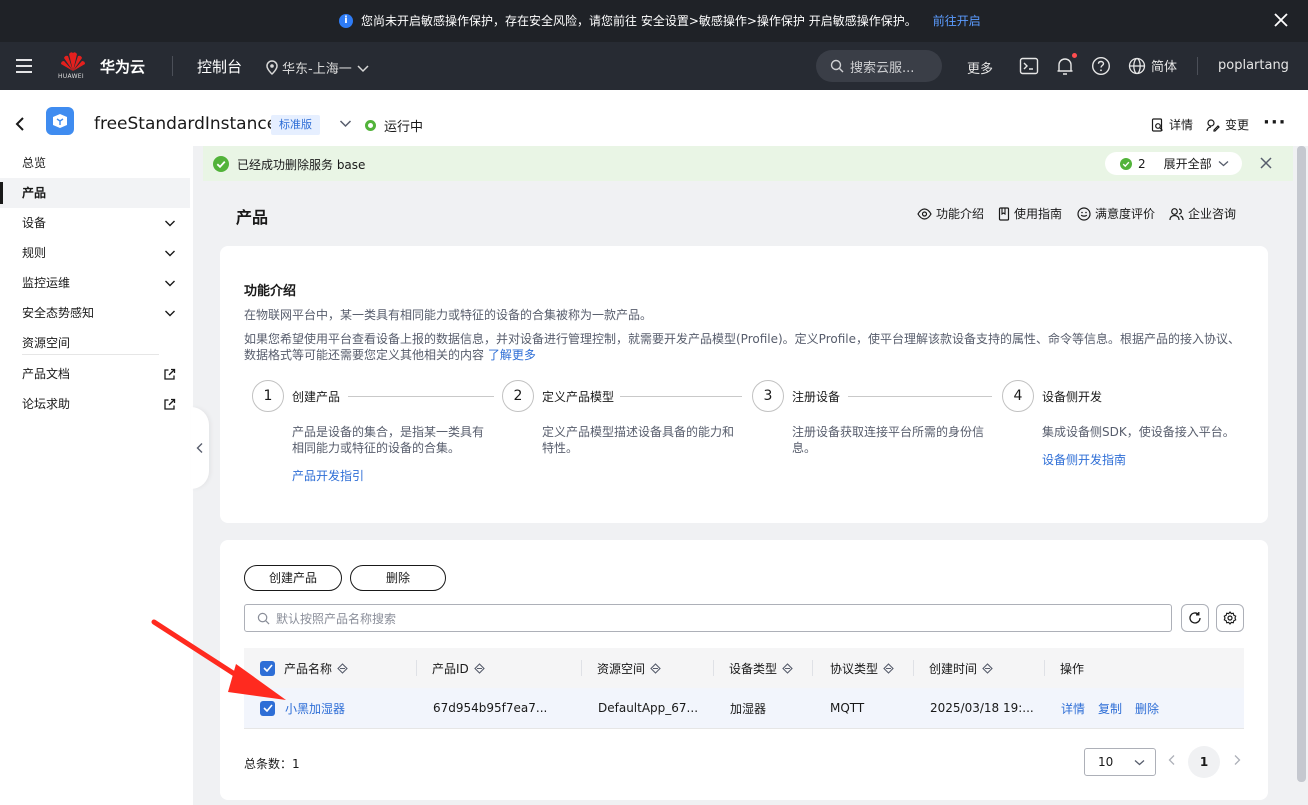 This screenshot has width=1308, height=805. What do you see at coordinates (95, 163) in the screenshot?
I see `sidebar-item-overview: 总览` at bounding box center [95, 163].